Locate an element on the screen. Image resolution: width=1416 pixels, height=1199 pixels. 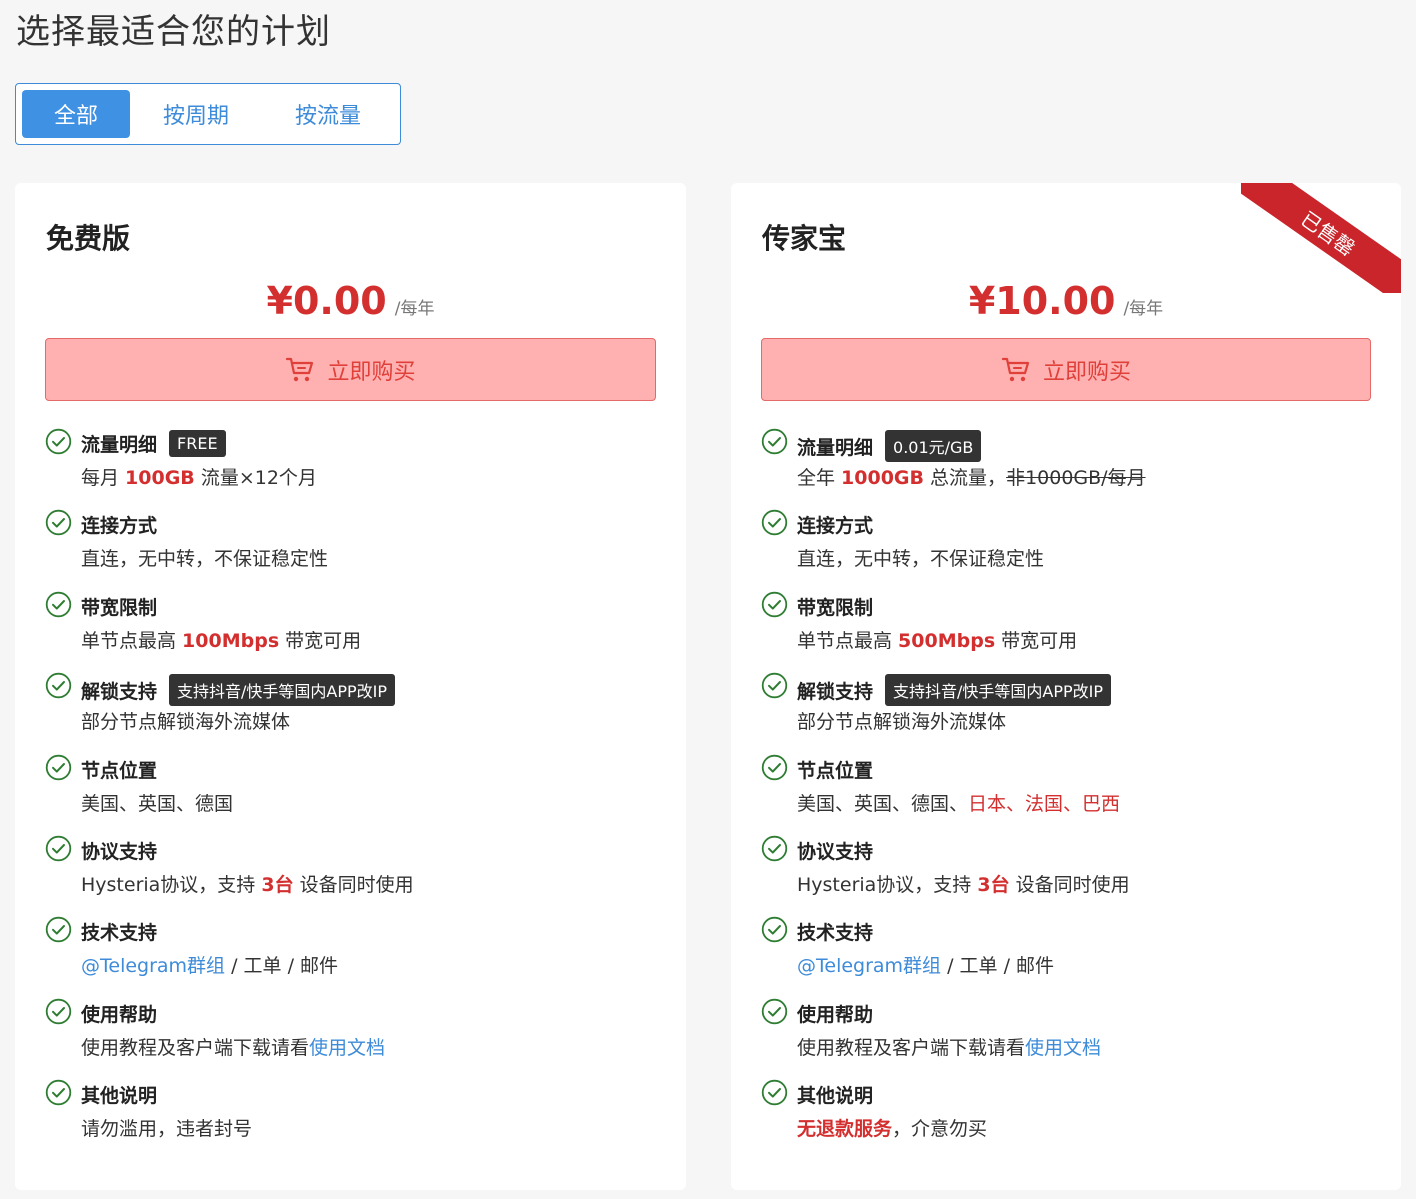
feature-title-text: 带宽限制 is located at coordinates (835, 607).